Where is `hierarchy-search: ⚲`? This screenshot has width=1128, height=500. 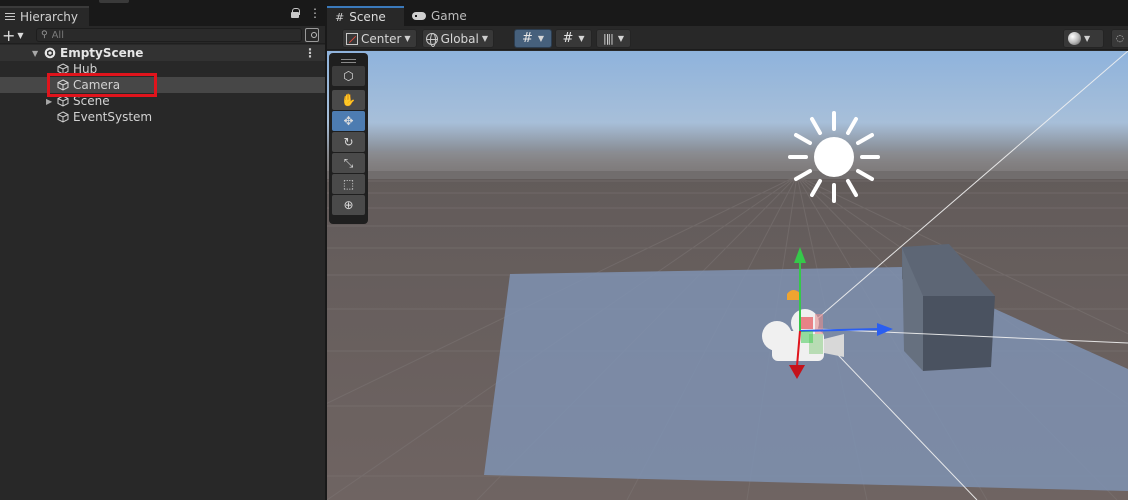 hierarchy-search: ⚲ is located at coordinates (169, 35).